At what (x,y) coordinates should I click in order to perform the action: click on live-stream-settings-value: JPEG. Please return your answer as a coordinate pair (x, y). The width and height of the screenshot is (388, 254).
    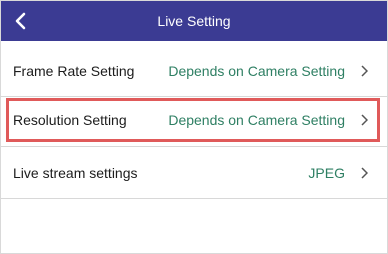
    Looking at the image, I should click on (326, 173).